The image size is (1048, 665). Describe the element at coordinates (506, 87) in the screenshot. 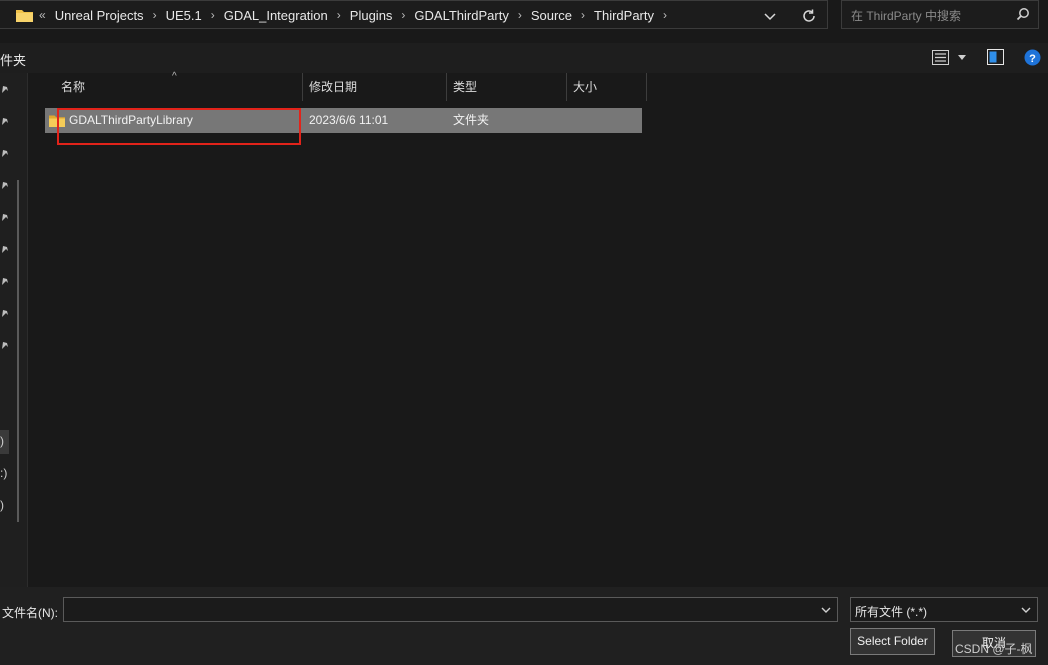

I see `column-header-type: 类型` at that location.